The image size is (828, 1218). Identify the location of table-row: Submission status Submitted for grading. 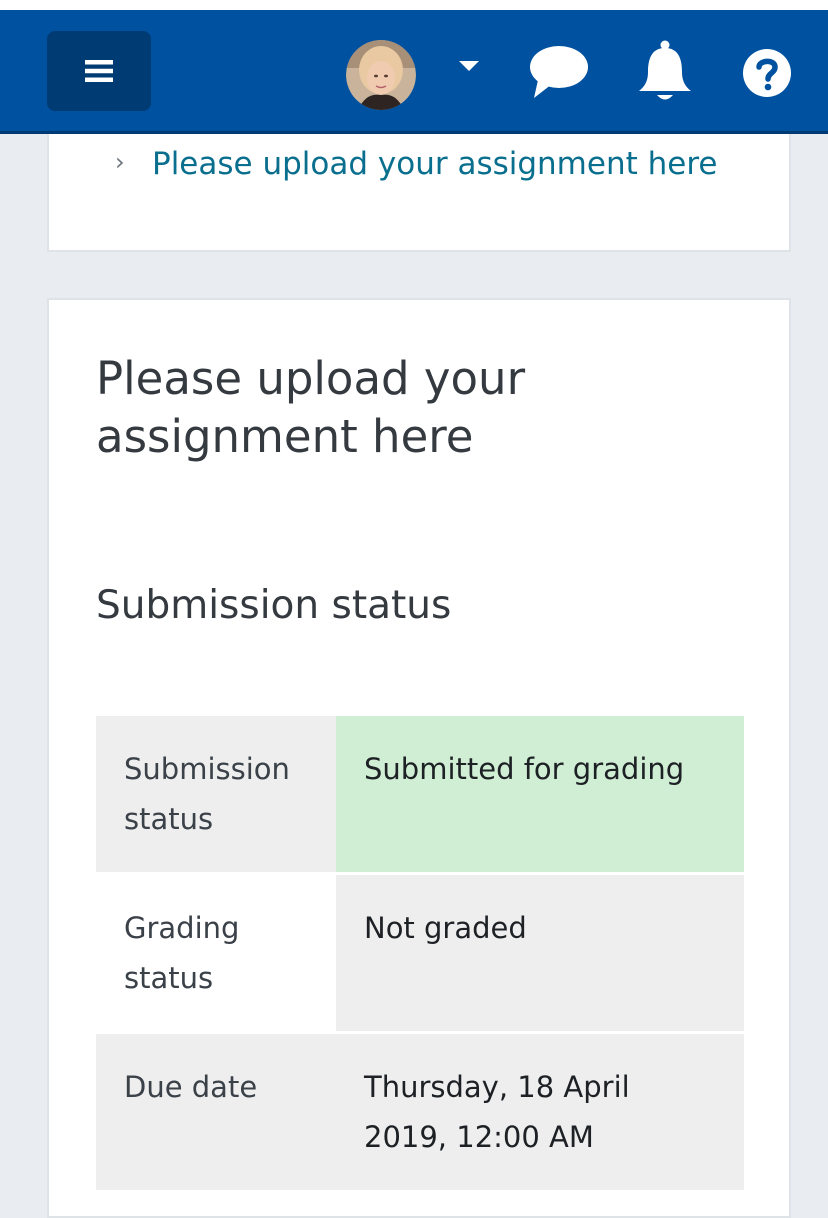
(420, 795).